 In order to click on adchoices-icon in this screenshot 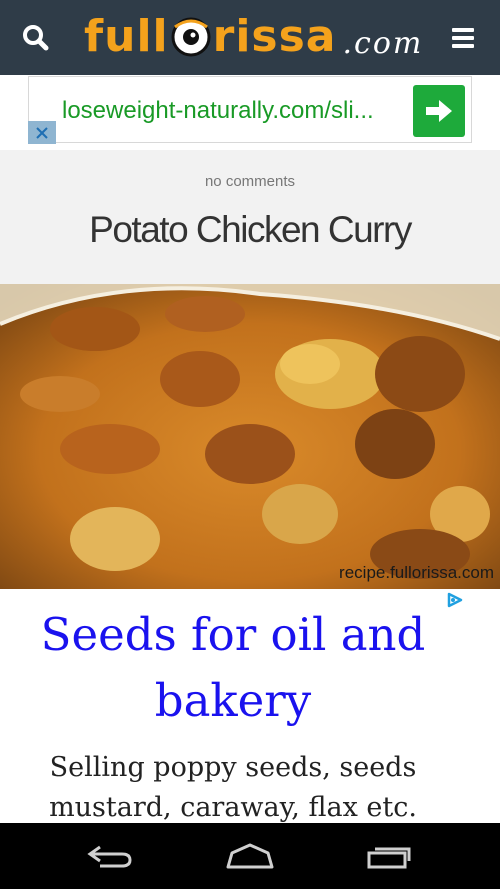, I will do `click(455, 600)`.